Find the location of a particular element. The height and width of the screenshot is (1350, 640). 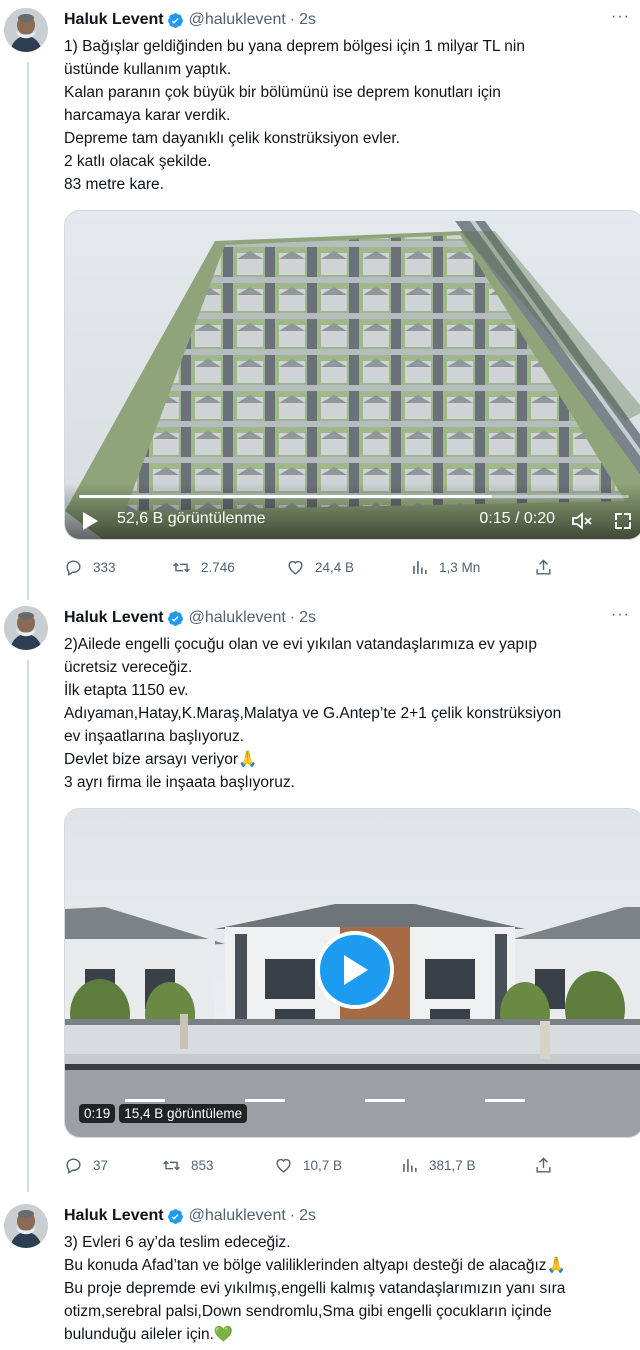

retweet-button: 2.746 is located at coordinates (203, 567).